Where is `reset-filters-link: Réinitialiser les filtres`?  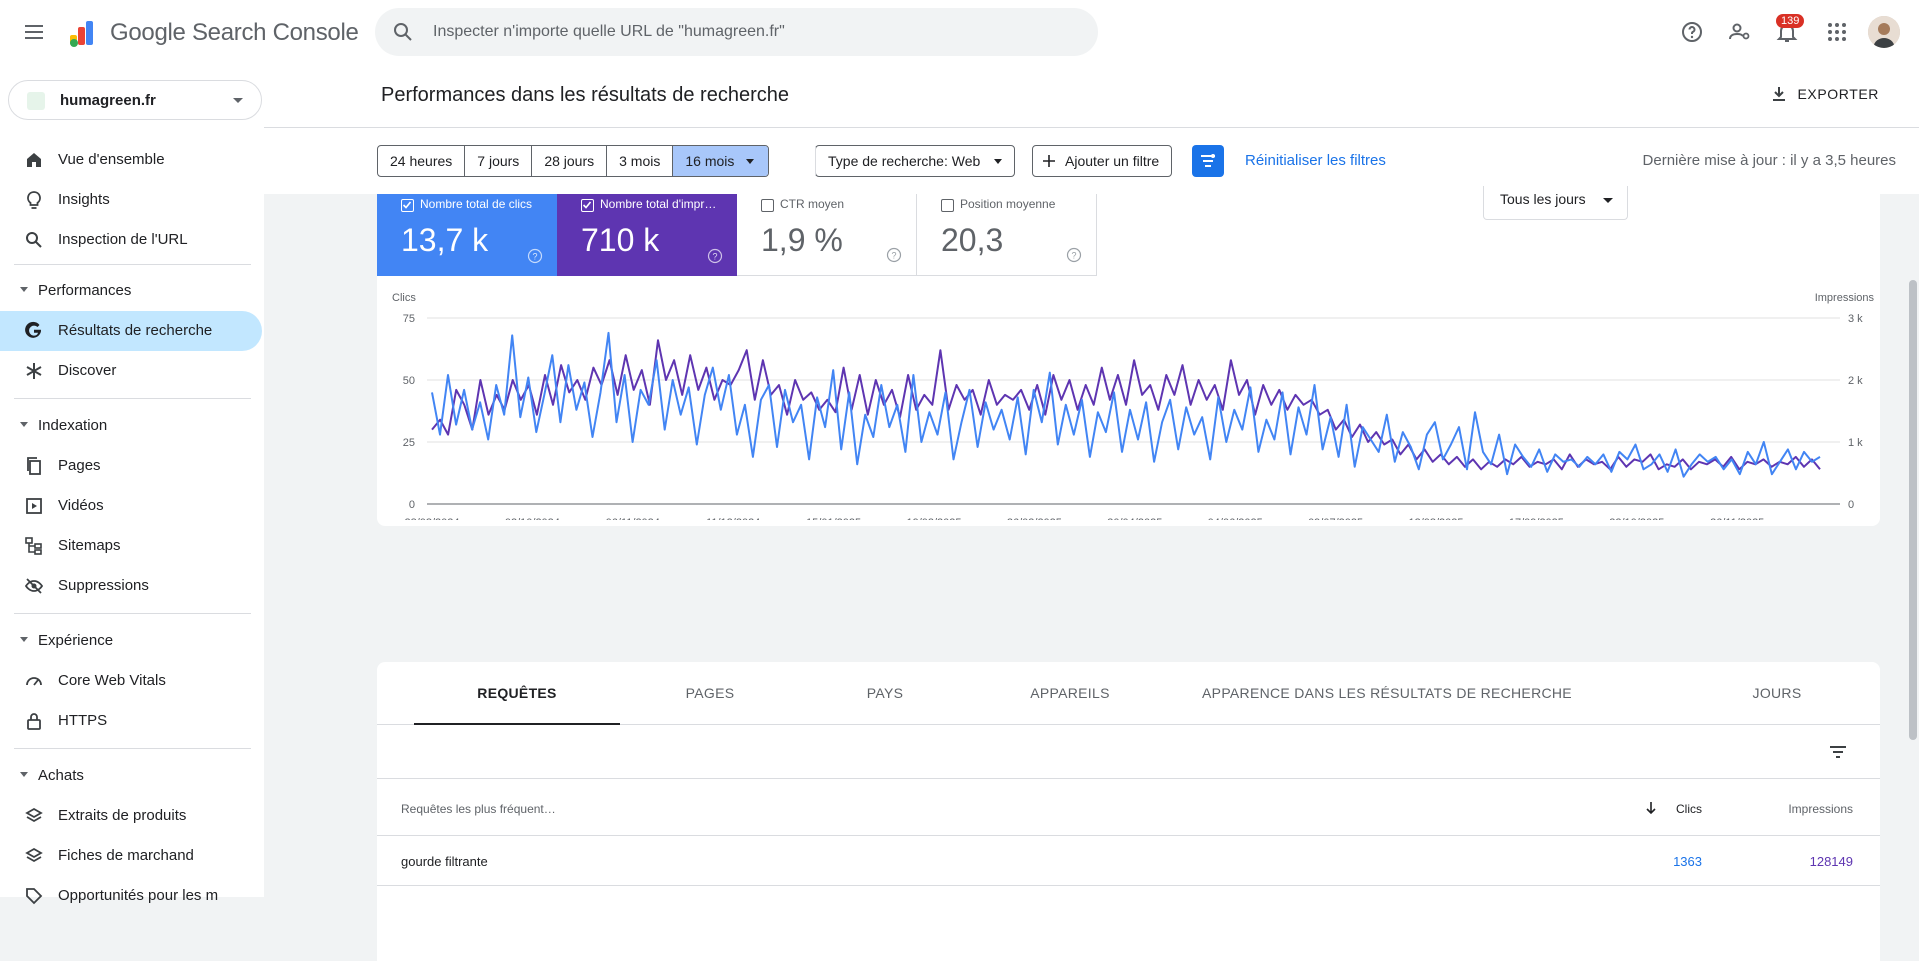 reset-filters-link: Réinitialiser les filtres is located at coordinates (1315, 160).